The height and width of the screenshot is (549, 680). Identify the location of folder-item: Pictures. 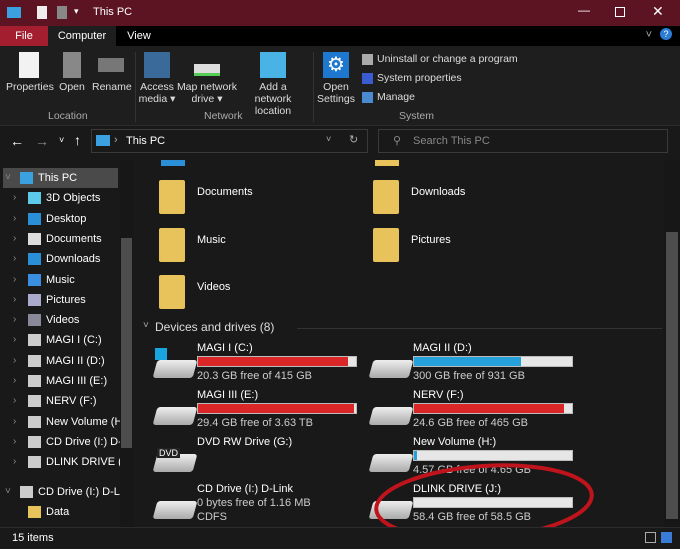
(451, 246).